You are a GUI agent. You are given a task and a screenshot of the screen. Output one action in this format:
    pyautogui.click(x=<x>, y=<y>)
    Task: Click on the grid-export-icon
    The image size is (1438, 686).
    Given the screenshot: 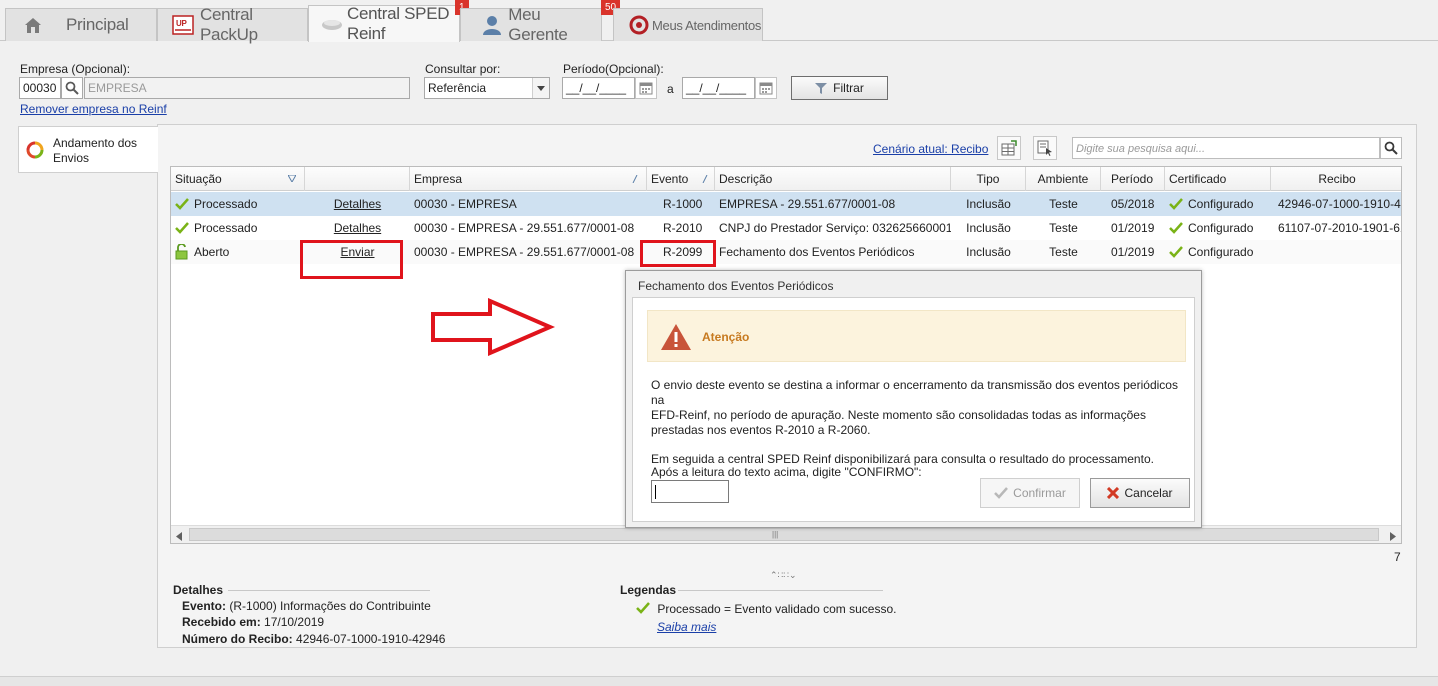 What is the action you would take?
    pyautogui.click(x=1009, y=148)
    